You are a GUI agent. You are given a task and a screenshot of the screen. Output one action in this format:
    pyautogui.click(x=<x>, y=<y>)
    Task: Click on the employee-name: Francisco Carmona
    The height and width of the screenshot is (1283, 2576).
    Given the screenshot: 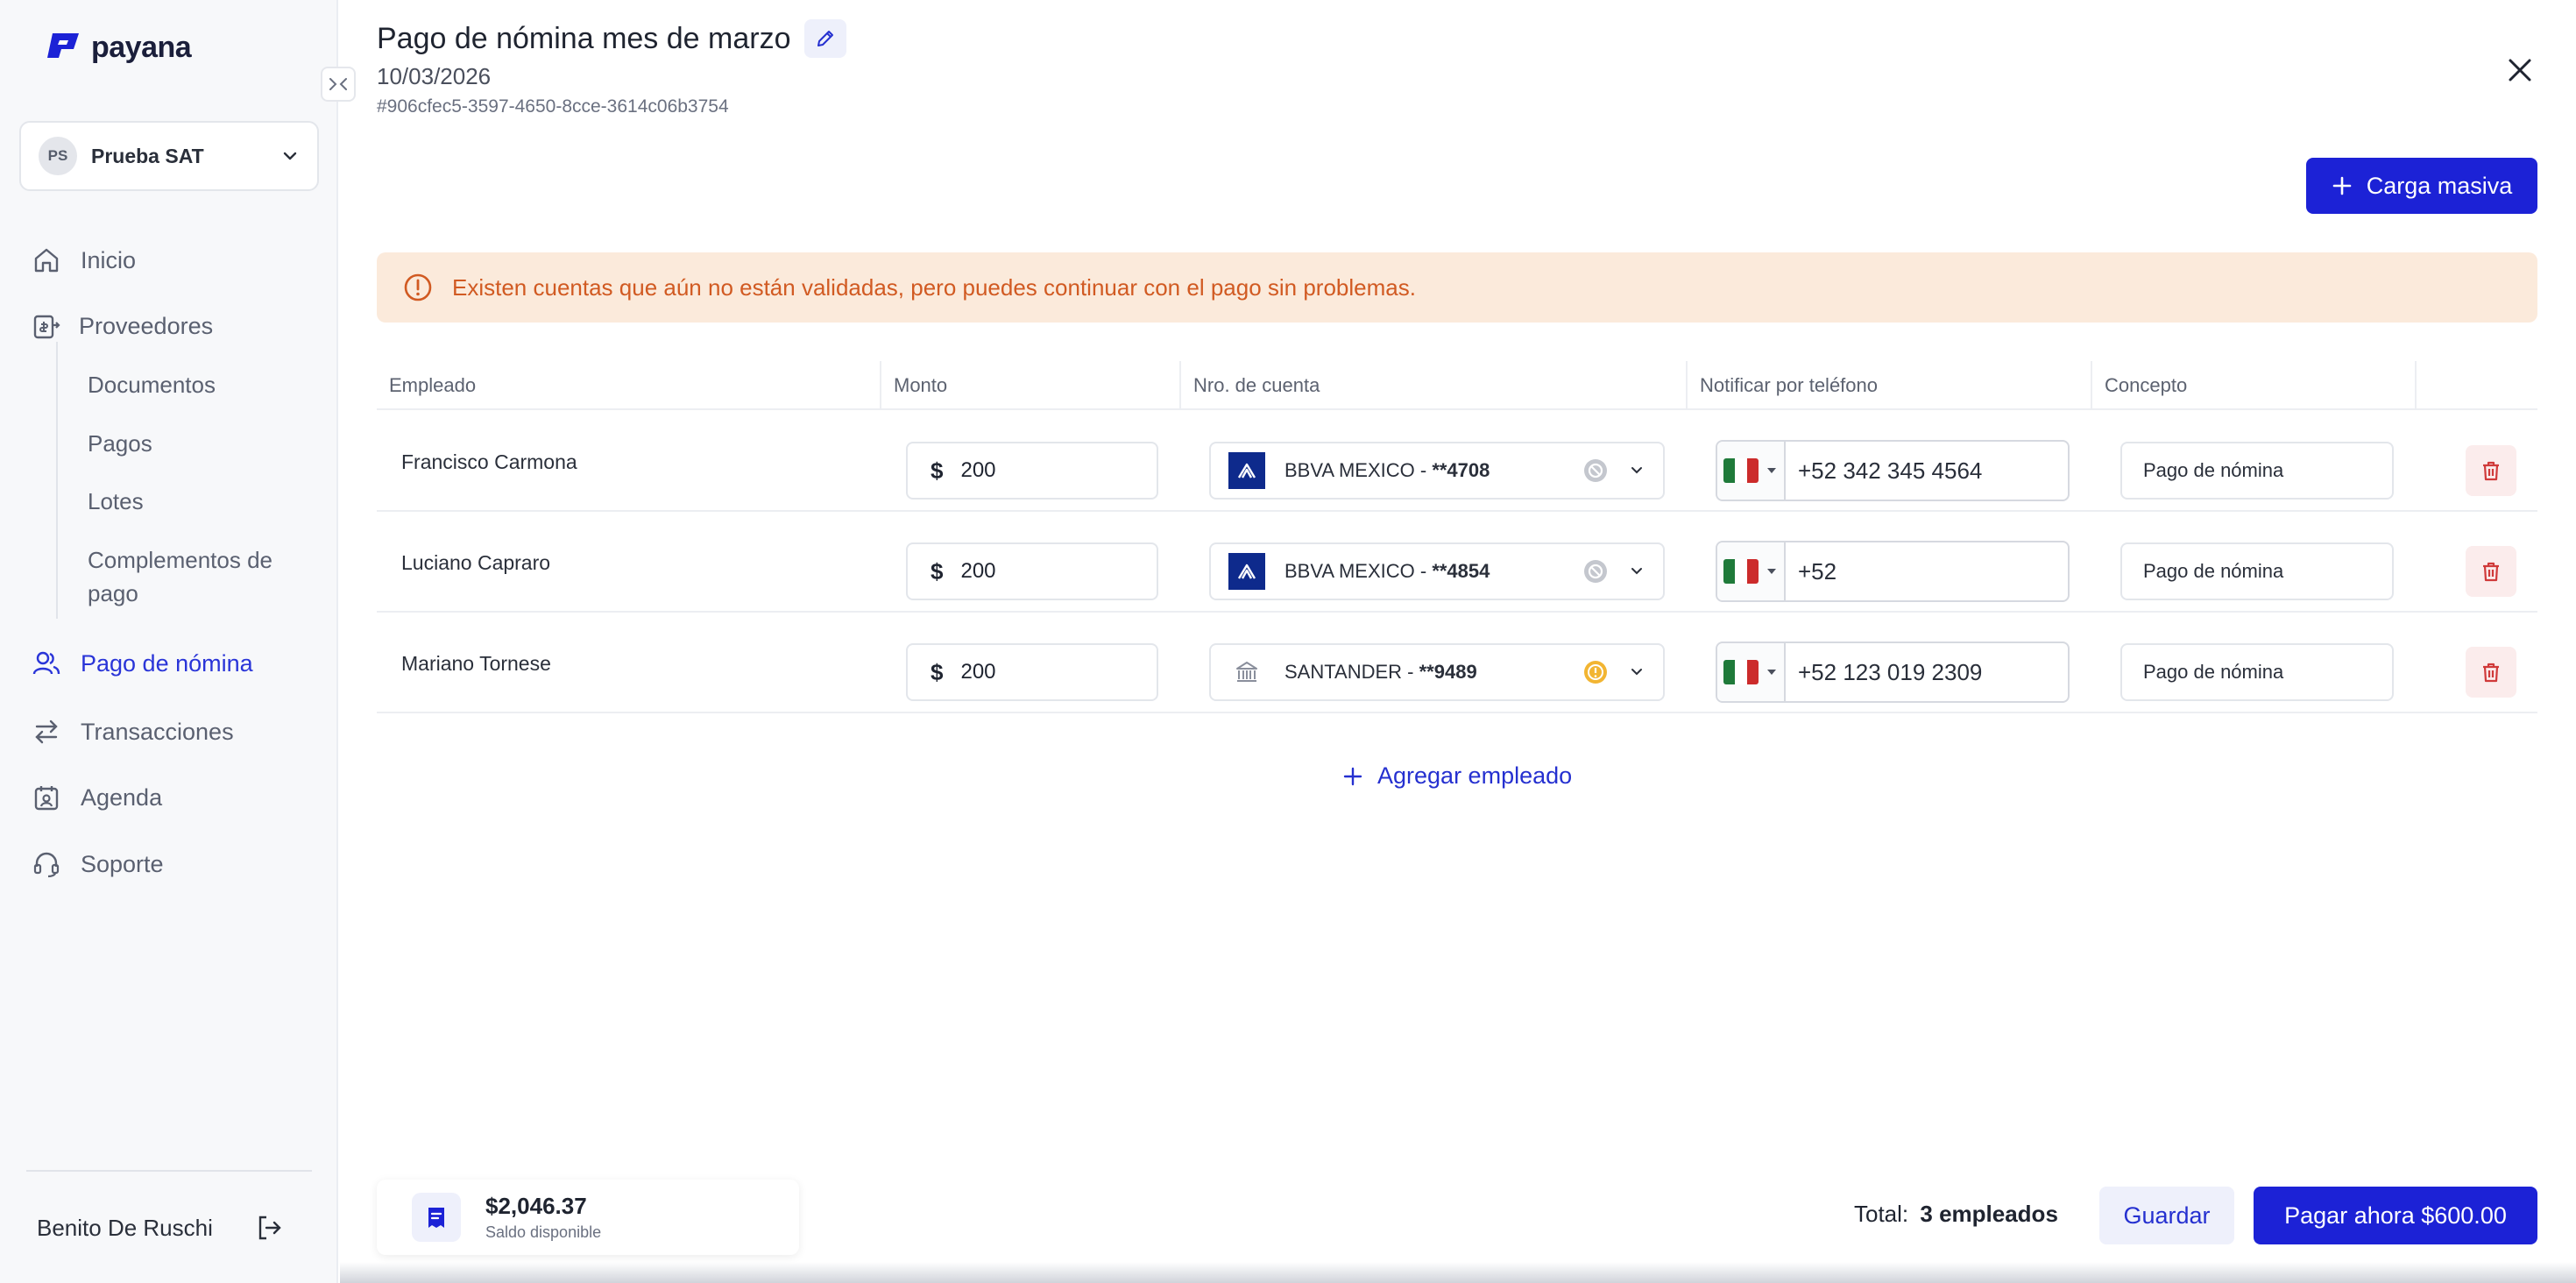 What is the action you would take?
    pyautogui.click(x=489, y=461)
    